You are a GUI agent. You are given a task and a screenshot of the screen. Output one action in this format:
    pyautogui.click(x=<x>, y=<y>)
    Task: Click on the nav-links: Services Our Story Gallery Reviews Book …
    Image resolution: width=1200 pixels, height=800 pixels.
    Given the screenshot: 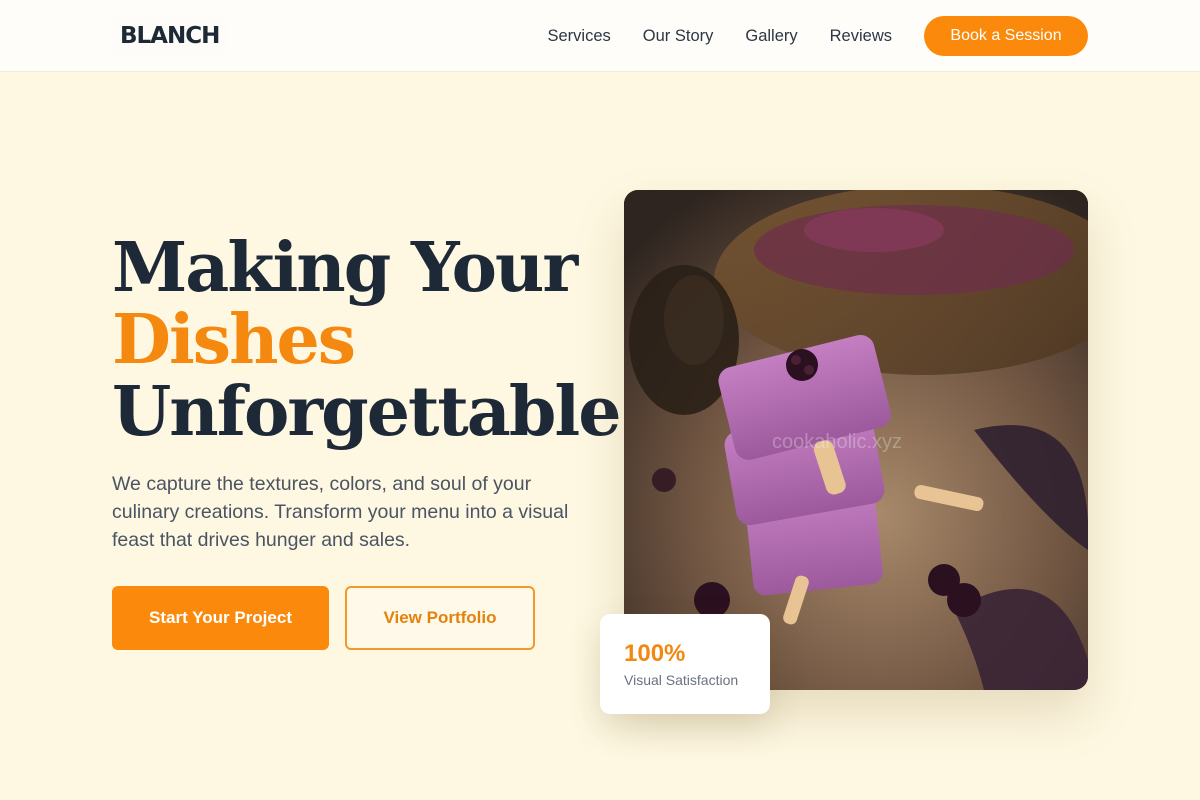 What is the action you would take?
    pyautogui.click(x=817, y=36)
    